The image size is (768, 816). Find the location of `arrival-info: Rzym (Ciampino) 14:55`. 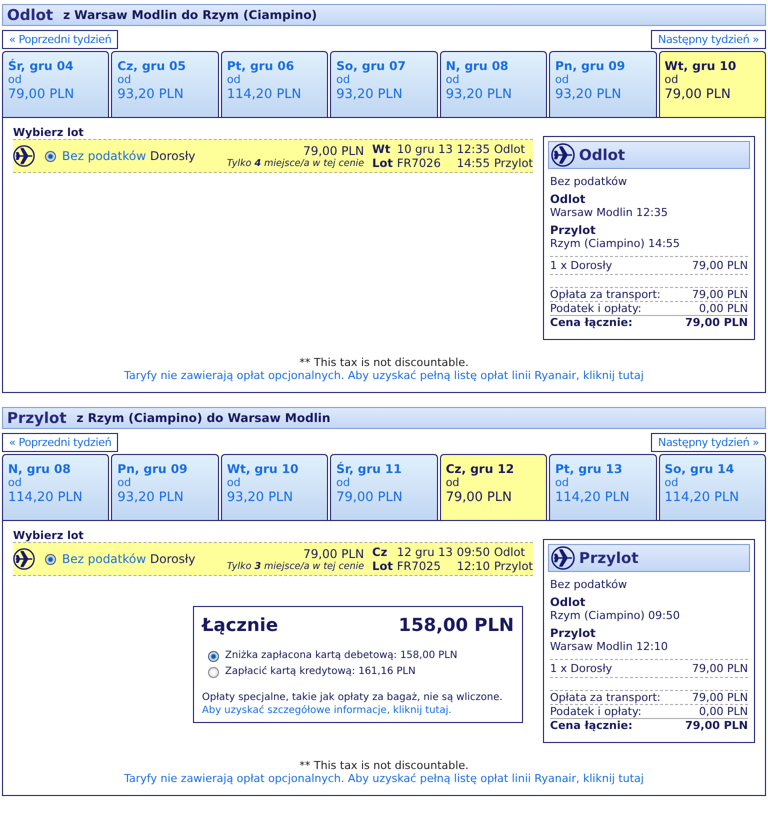

arrival-info: Rzym (Ciampino) 14:55 is located at coordinates (615, 243).